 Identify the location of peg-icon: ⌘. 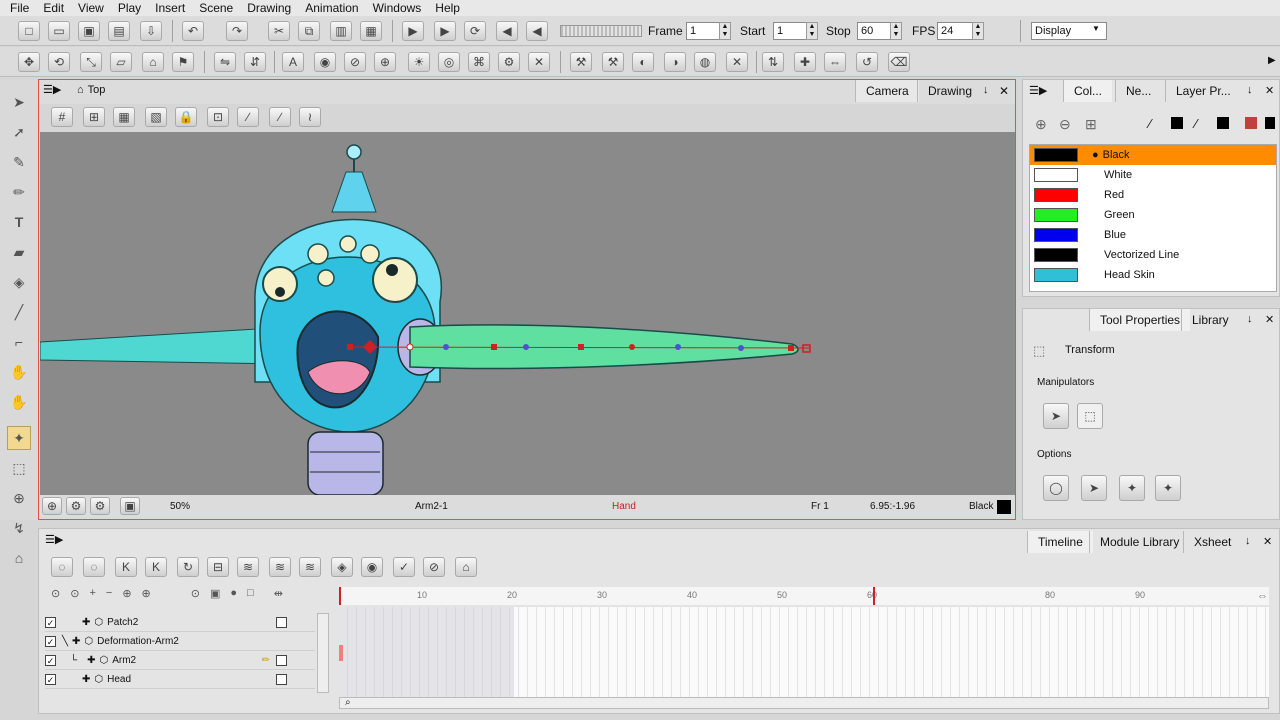
(479, 62).